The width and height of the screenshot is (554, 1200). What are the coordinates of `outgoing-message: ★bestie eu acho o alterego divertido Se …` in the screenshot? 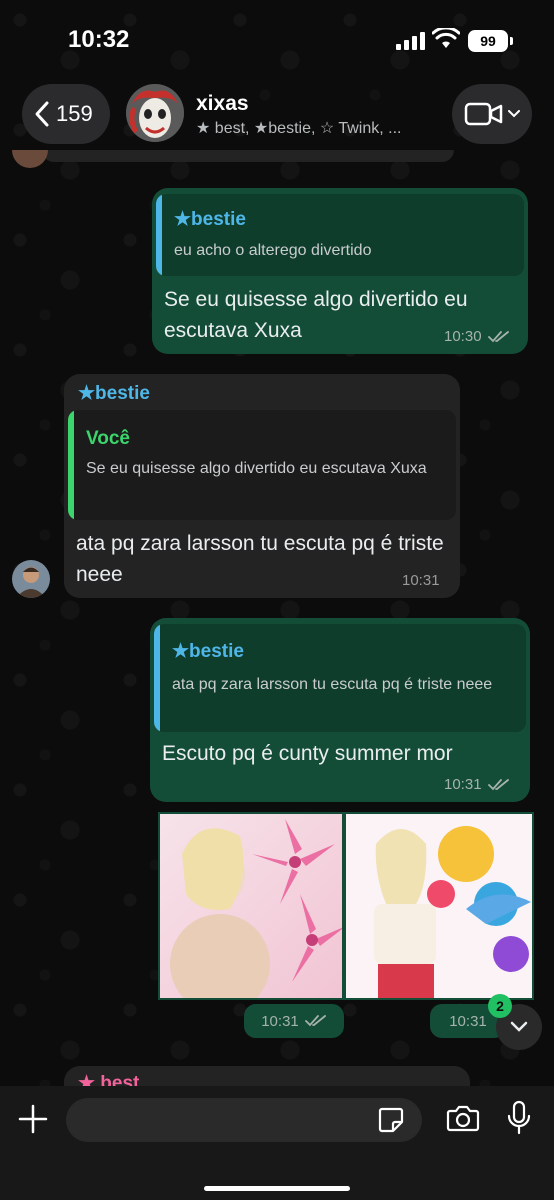 It's located at (340, 271).